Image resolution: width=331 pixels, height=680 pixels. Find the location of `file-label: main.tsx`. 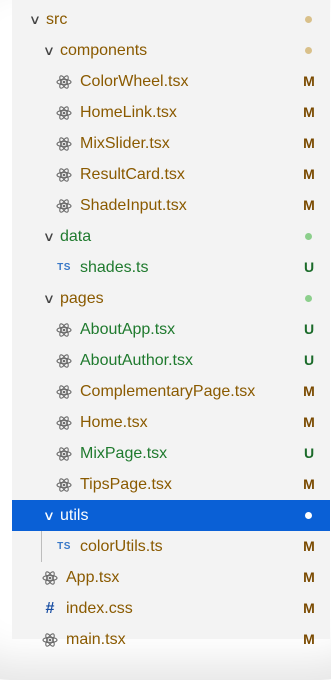

file-label: main.tsx is located at coordinates (96, 639).